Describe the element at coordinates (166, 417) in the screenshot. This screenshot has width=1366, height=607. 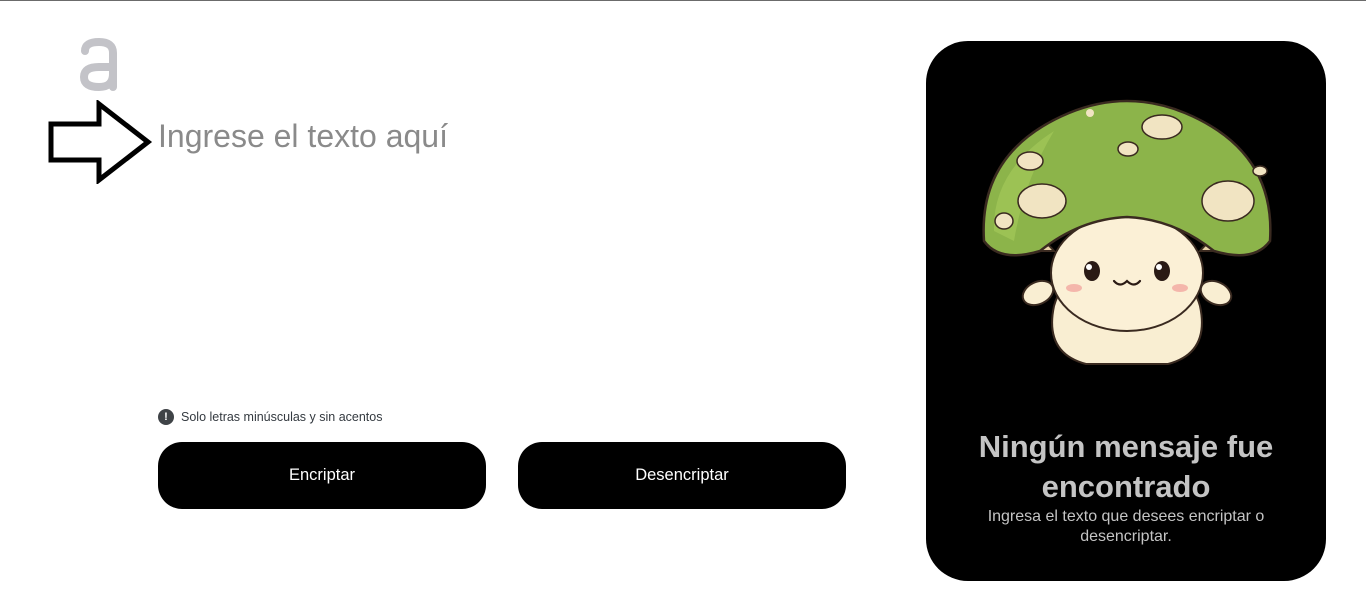
I see `exclamation-circle-icon: !` at that location.